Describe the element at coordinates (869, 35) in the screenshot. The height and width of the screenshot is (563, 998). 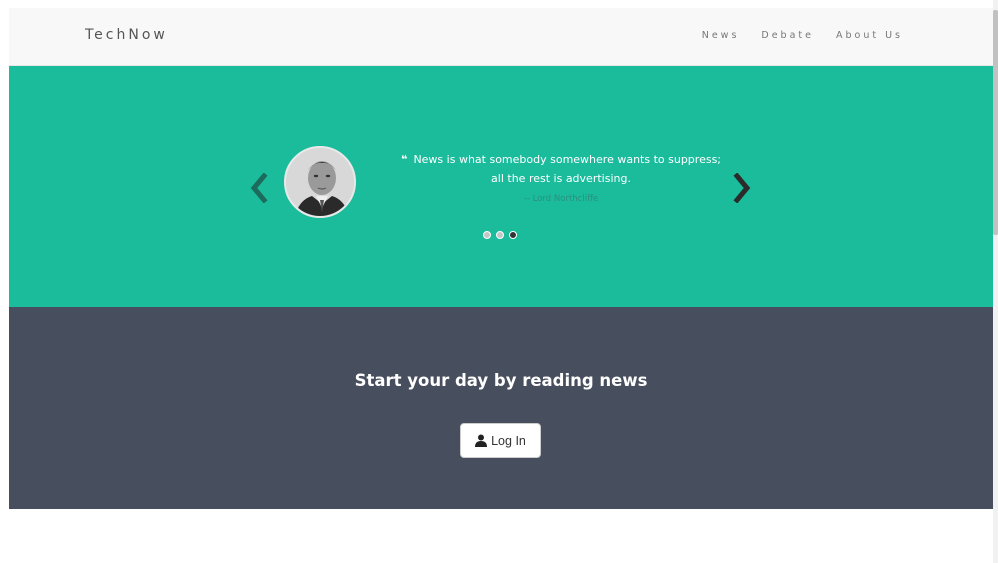
I see `nav-link-about-us: About Us` at that location.